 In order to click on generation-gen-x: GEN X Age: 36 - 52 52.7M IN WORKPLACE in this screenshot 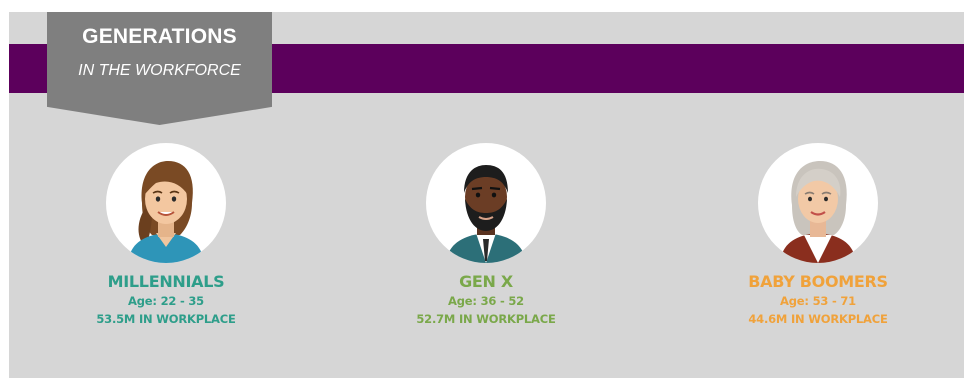, I will do `click(486, 235)`.